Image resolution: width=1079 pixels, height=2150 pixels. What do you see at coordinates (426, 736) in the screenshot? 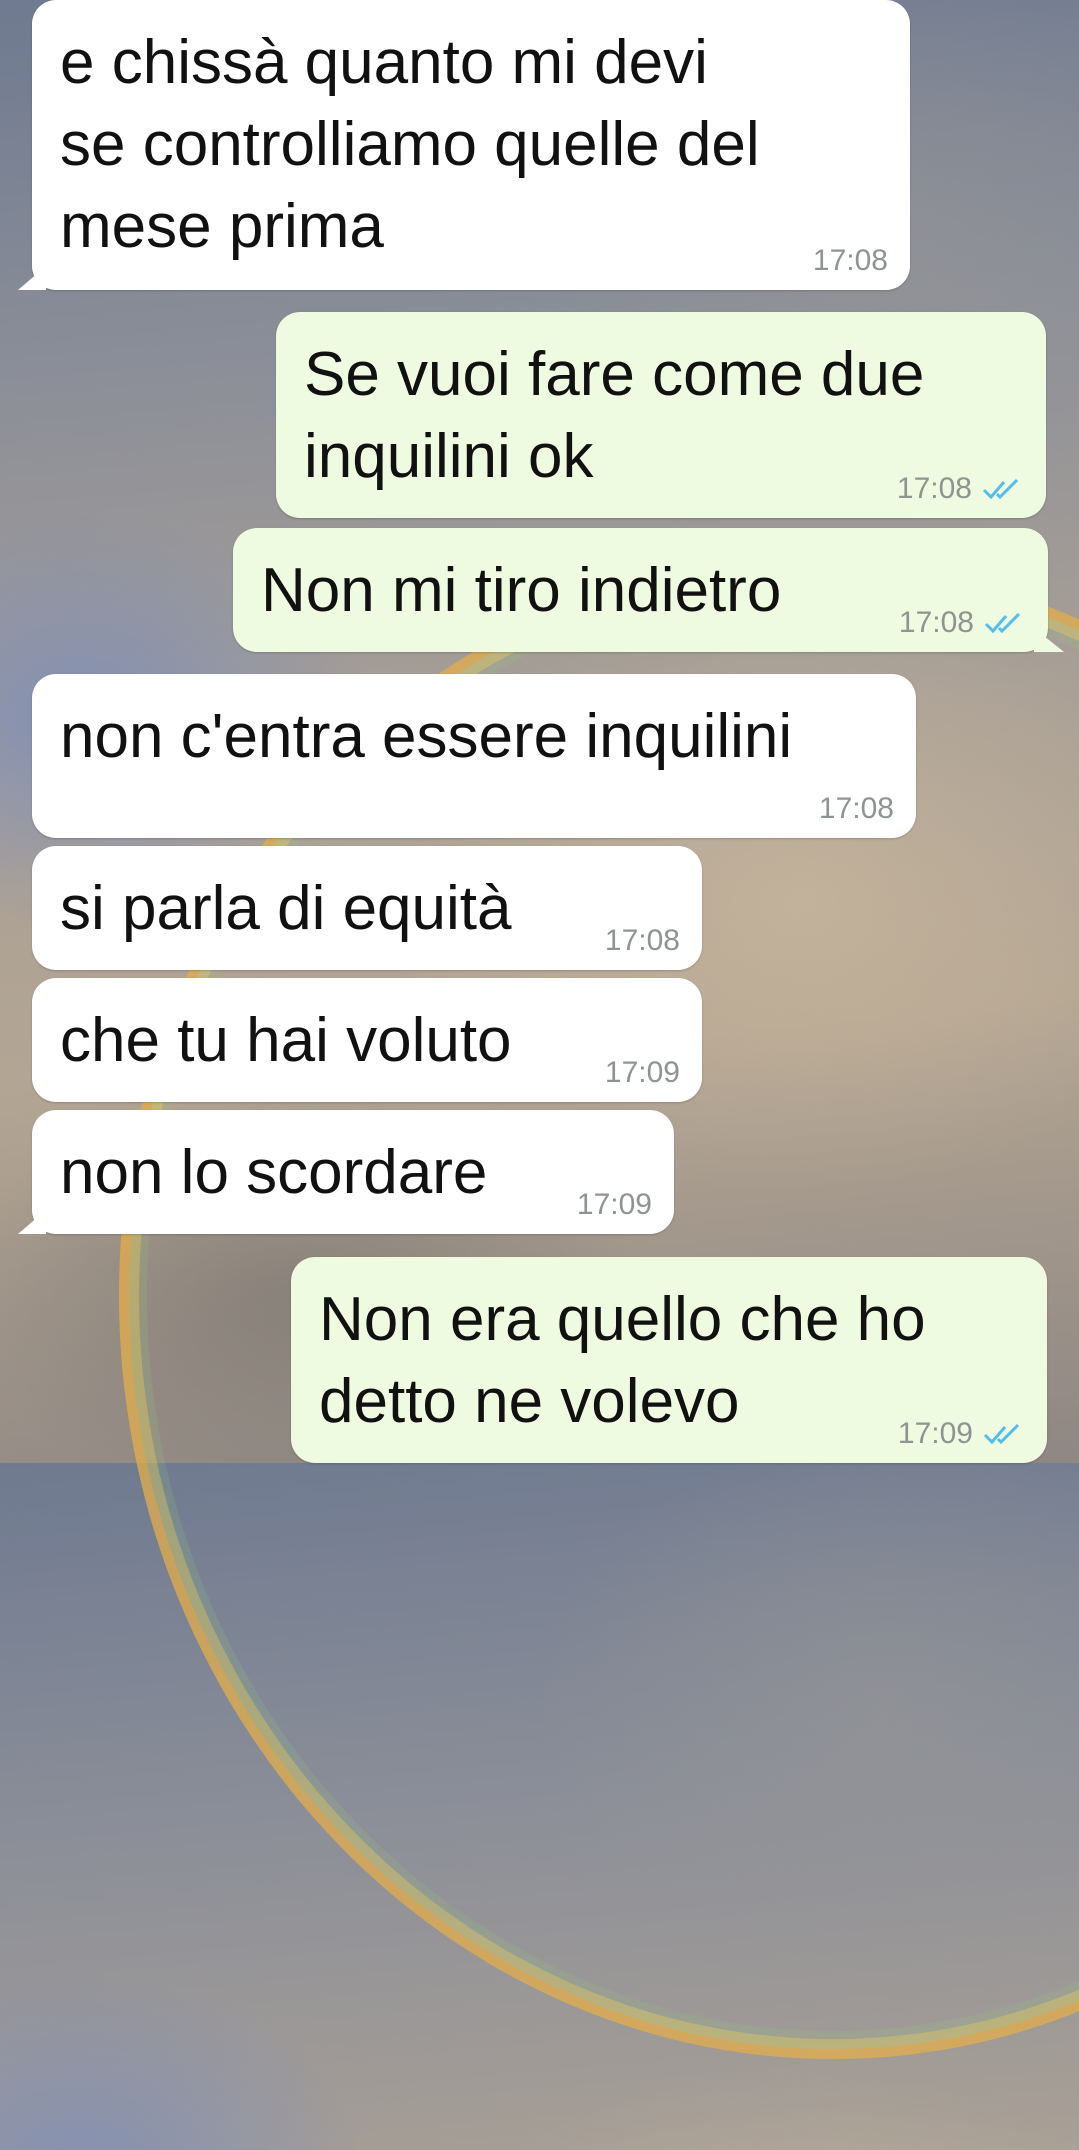
I see `message-text: non c'entra essere inquilini` at bounding box center [426, 736].